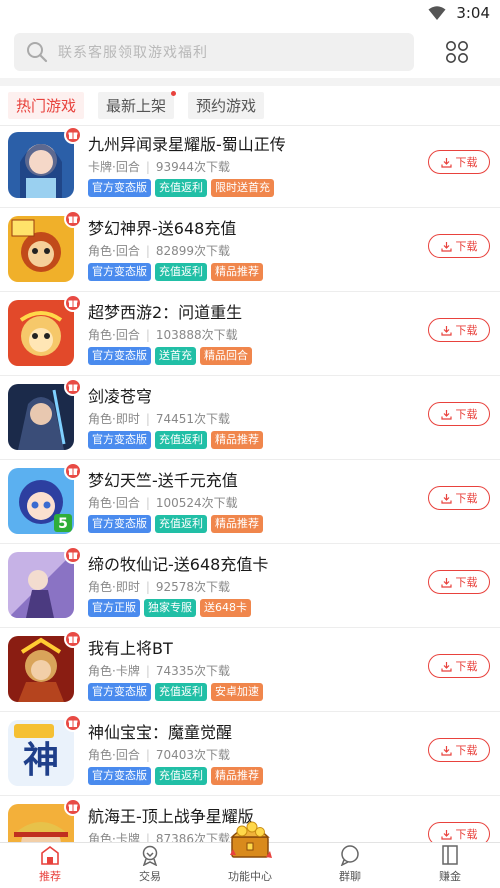 This screenshot has height=888, width=500. Describe the element at coordinates (41, 501) in the screenshot. I see `blue-hair-girl-icon: 5` at that location.